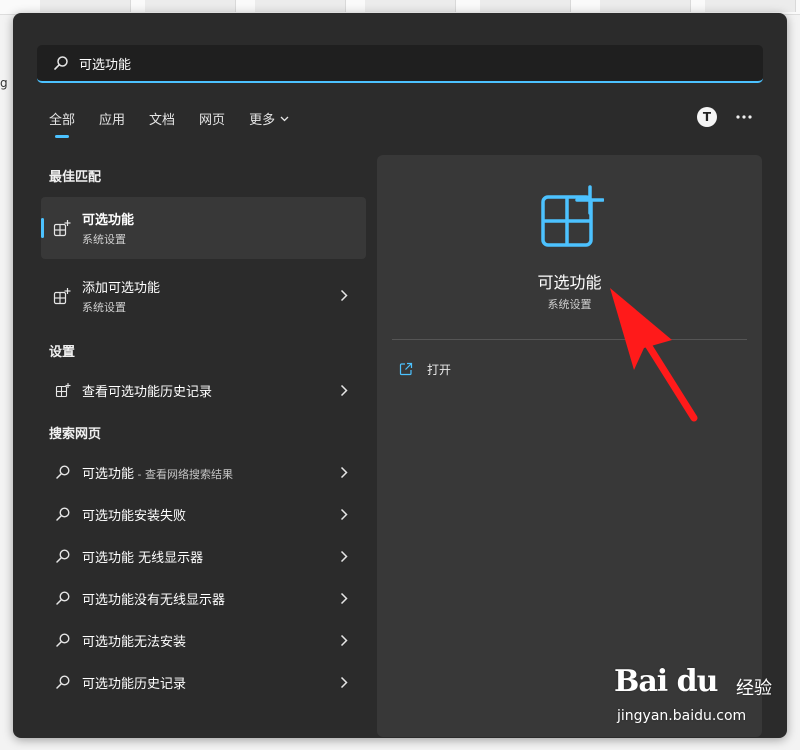 This screenshot has width=800, height=750. What do you see at coordinates (666, 681) in the screenshot?
I see `baidu-logo: Bai du` at bounding box center [666, 681].